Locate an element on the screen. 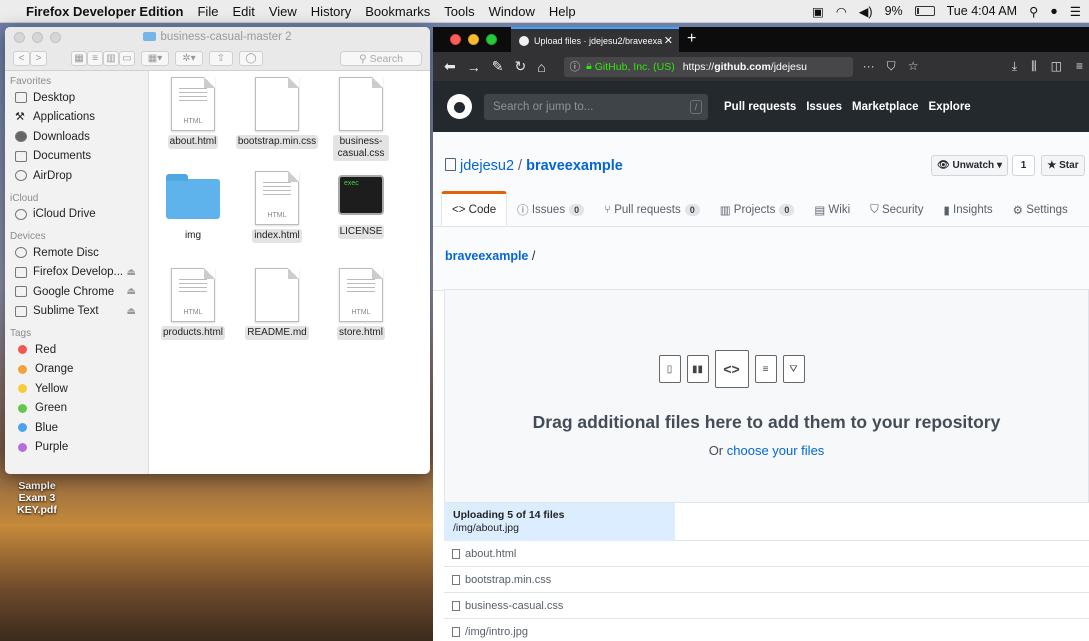 Image resolution: width=1089 pixels, height=641 pixels. menu-app-name: Firefox Developer Edition is located at coordinates (104, 11).